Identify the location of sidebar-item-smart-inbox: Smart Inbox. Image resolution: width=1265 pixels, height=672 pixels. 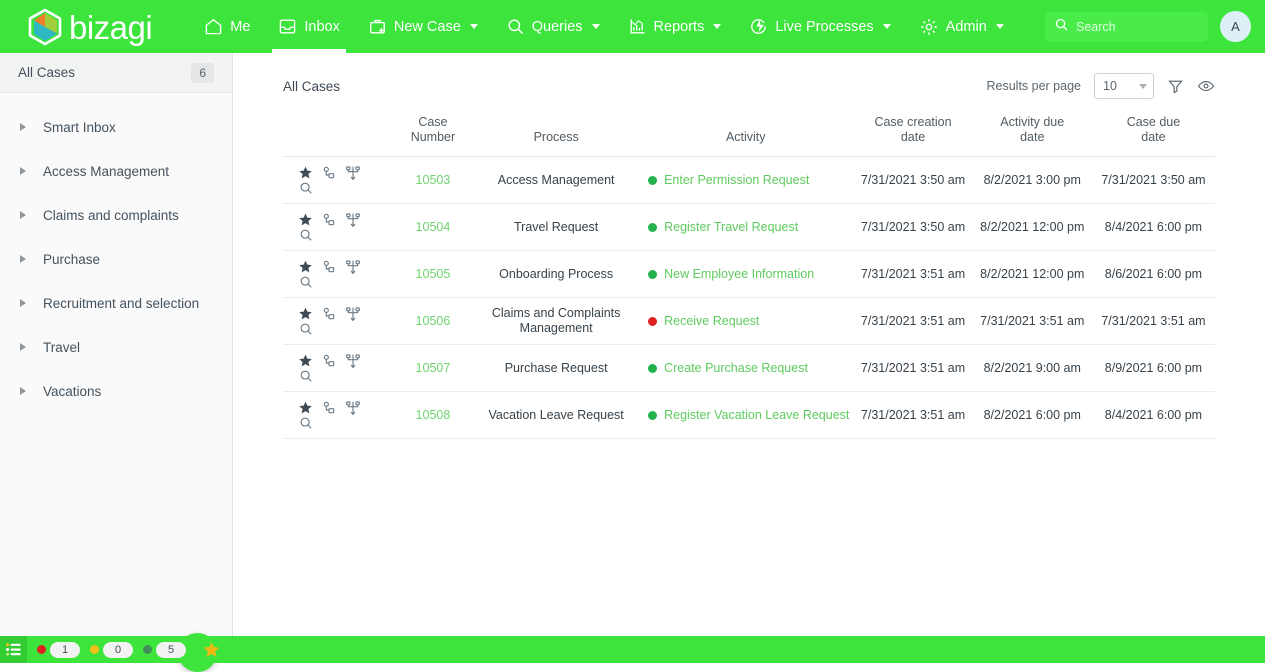
(116, 127).